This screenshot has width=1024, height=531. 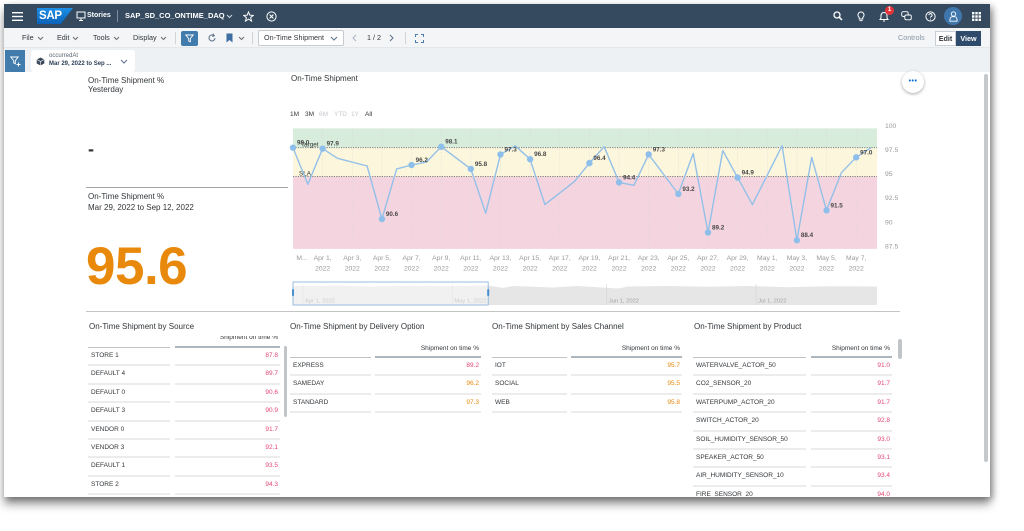 What do you see at coordinates (186, 486) in the screenshot?
I see `table-row: STORE 2 94.3` at bounding box center [186, 486].